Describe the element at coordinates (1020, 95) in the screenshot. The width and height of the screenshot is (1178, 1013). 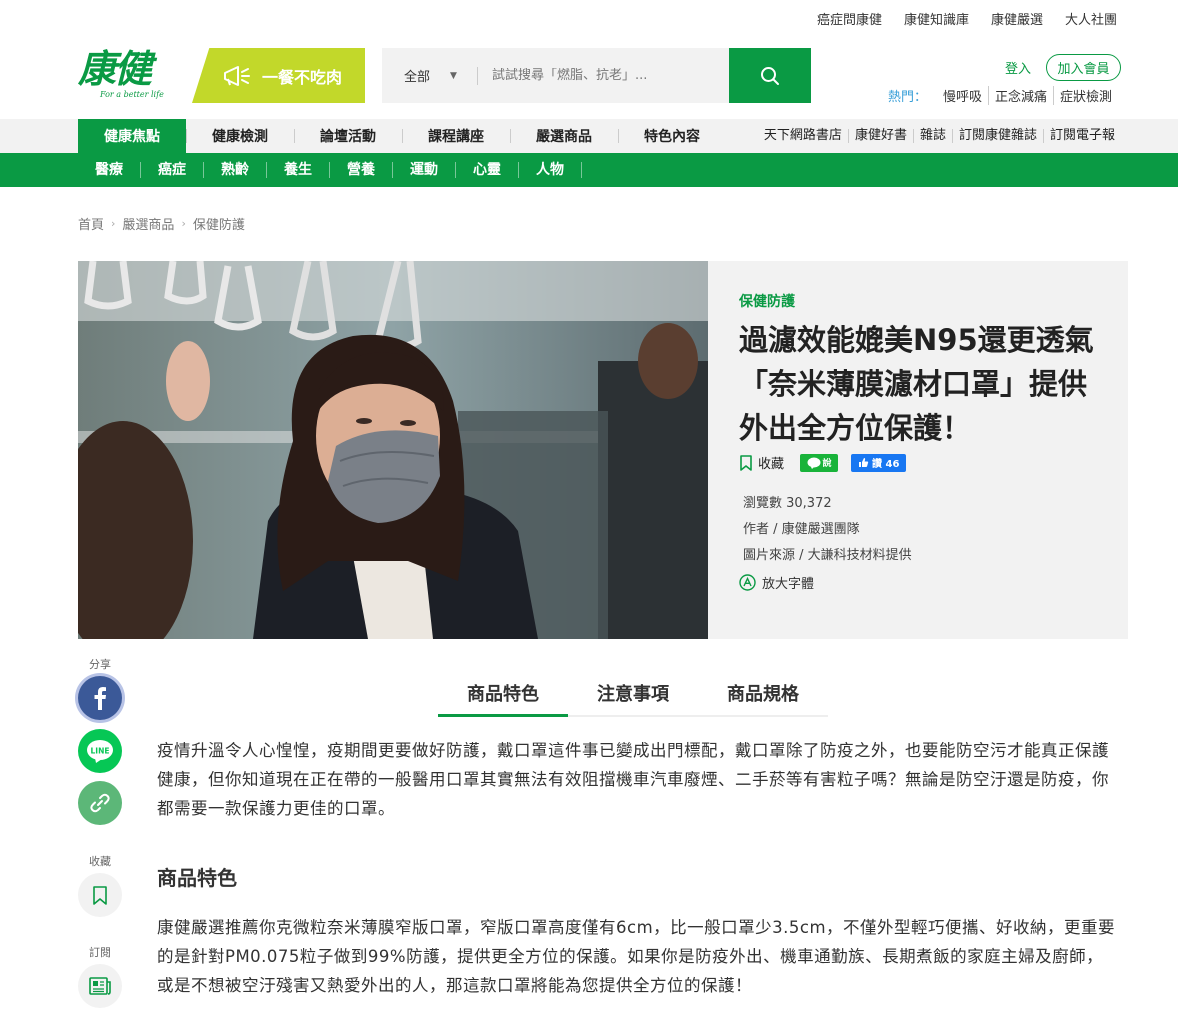
I see `hot-keyword: 正念減痛` at that location.